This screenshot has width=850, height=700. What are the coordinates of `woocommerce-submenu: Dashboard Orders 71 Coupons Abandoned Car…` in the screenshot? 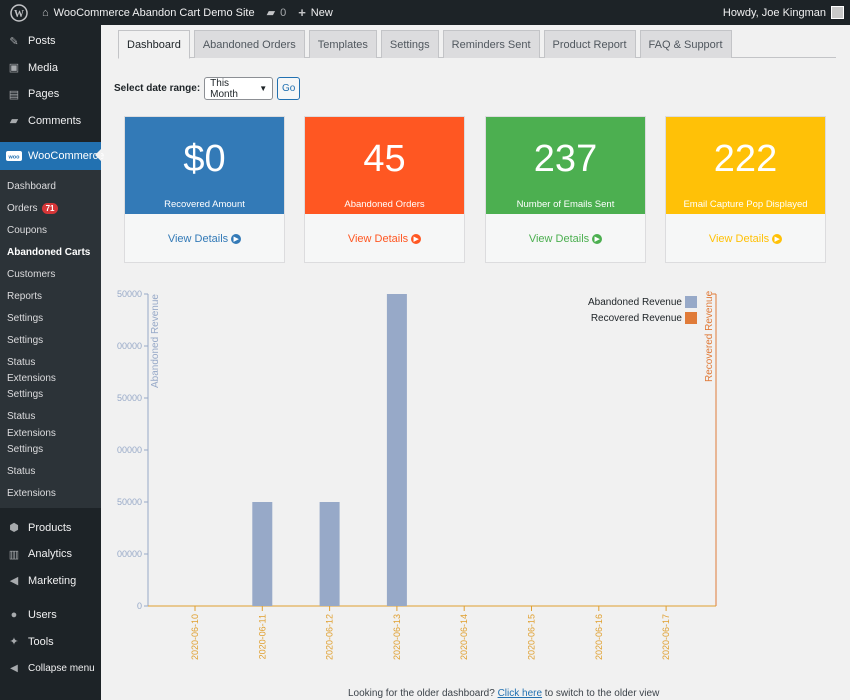 It's located at (50, 339).